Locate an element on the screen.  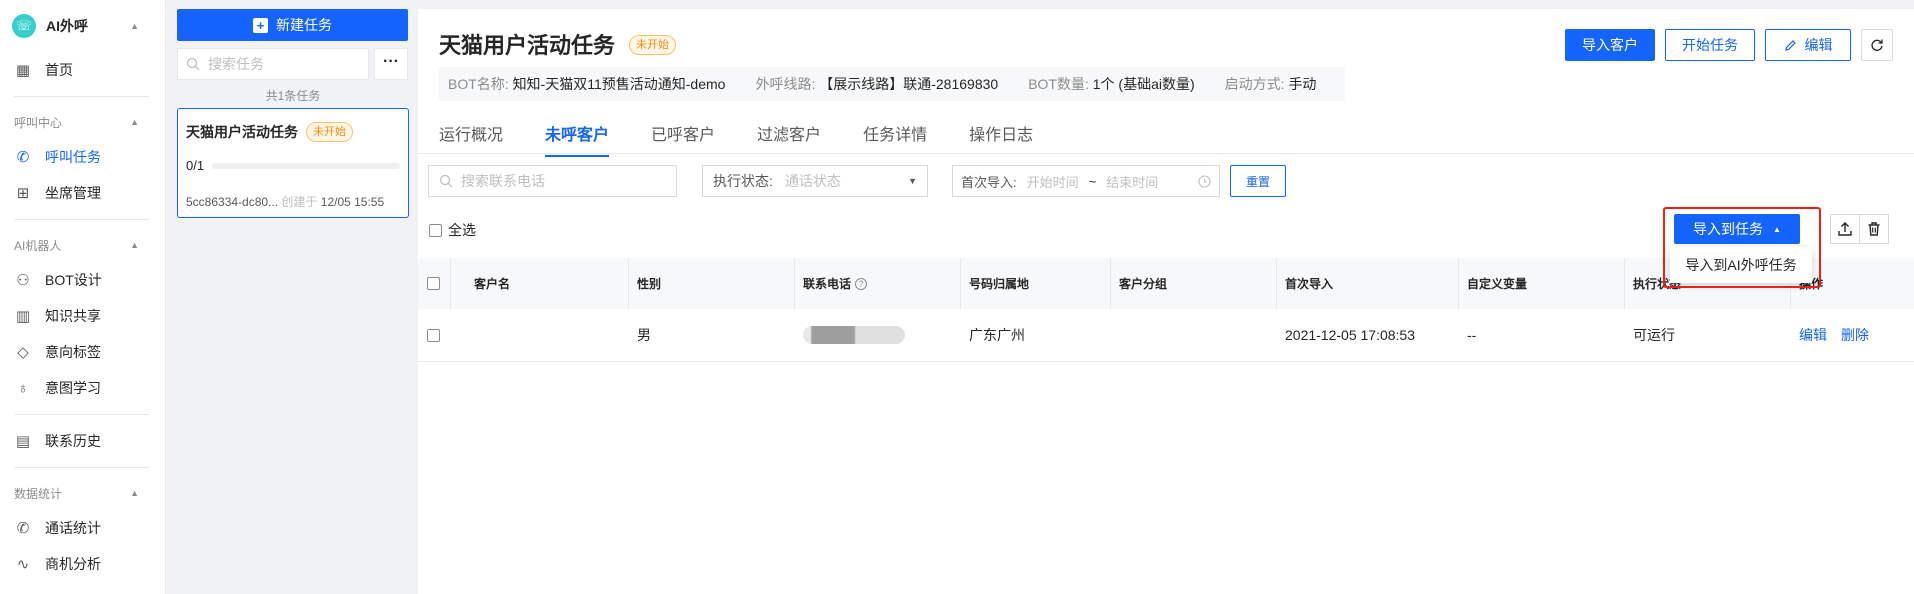
line-label: 外呼线路: is located at coordinates (785, 84).